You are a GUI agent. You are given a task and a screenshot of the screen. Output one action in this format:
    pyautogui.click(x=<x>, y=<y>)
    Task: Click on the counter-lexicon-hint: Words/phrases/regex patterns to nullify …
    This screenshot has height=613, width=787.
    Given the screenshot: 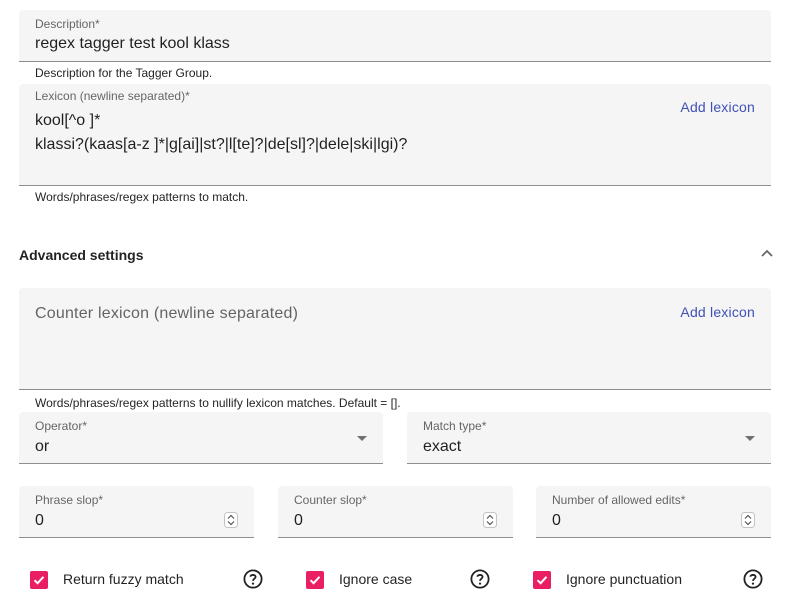 What is the action you would take?
    pyautogui.click(x=218, y=403)
    